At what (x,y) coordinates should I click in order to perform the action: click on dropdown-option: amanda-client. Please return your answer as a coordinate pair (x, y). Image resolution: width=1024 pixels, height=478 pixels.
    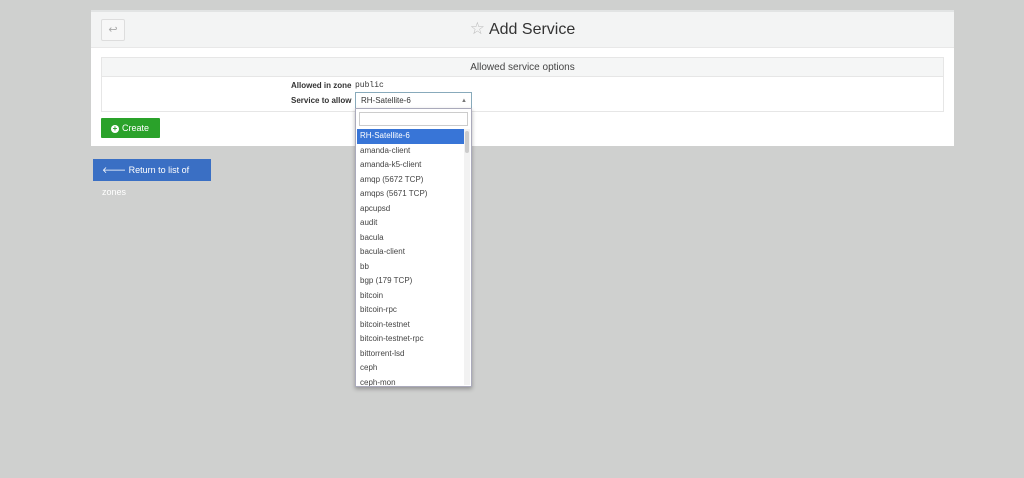
    Looking at the image, I should click on (410, 151).